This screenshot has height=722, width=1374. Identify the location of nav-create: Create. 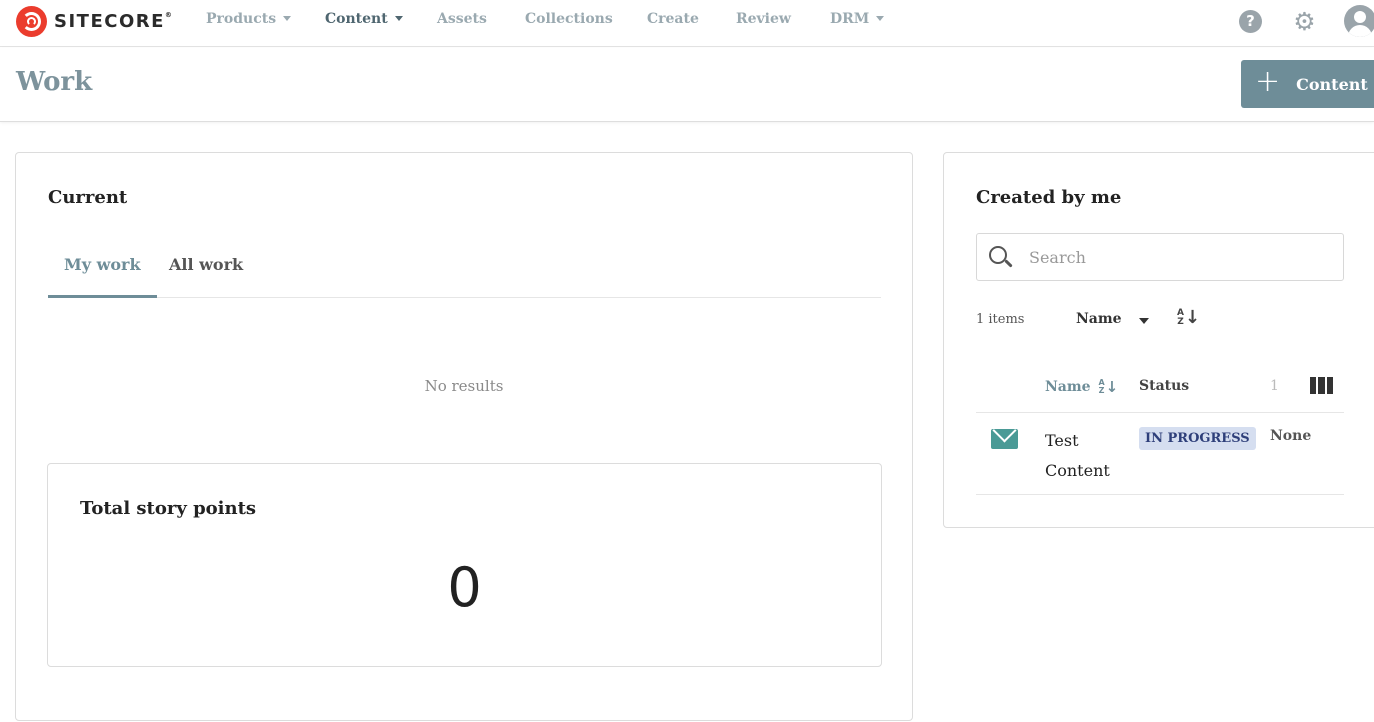
(673, 19).